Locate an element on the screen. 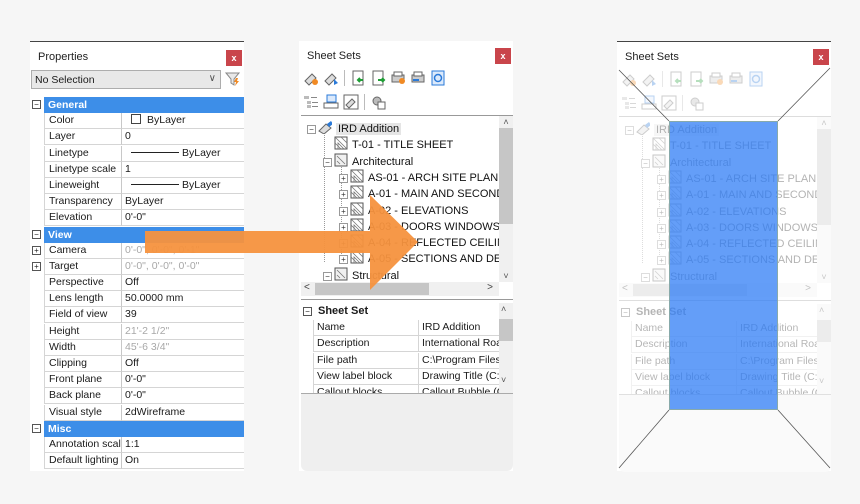 The width and height of the screenshot is (860, 504). sheet-set-property-row: File path C:\Program Files\ is located at coordinates (412, 360).